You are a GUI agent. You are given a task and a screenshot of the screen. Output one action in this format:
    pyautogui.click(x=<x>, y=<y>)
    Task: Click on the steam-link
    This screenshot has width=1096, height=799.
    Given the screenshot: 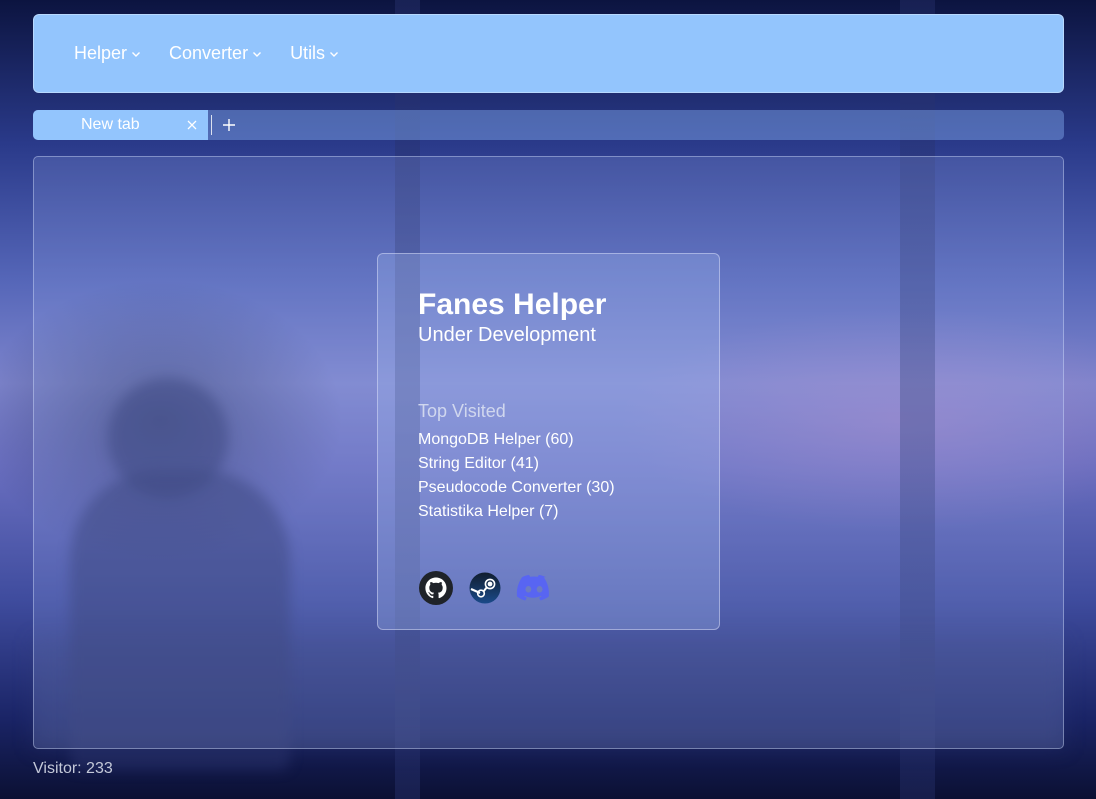 What is the action you would take?
    pyautogui.click(x=485, y=588)
    